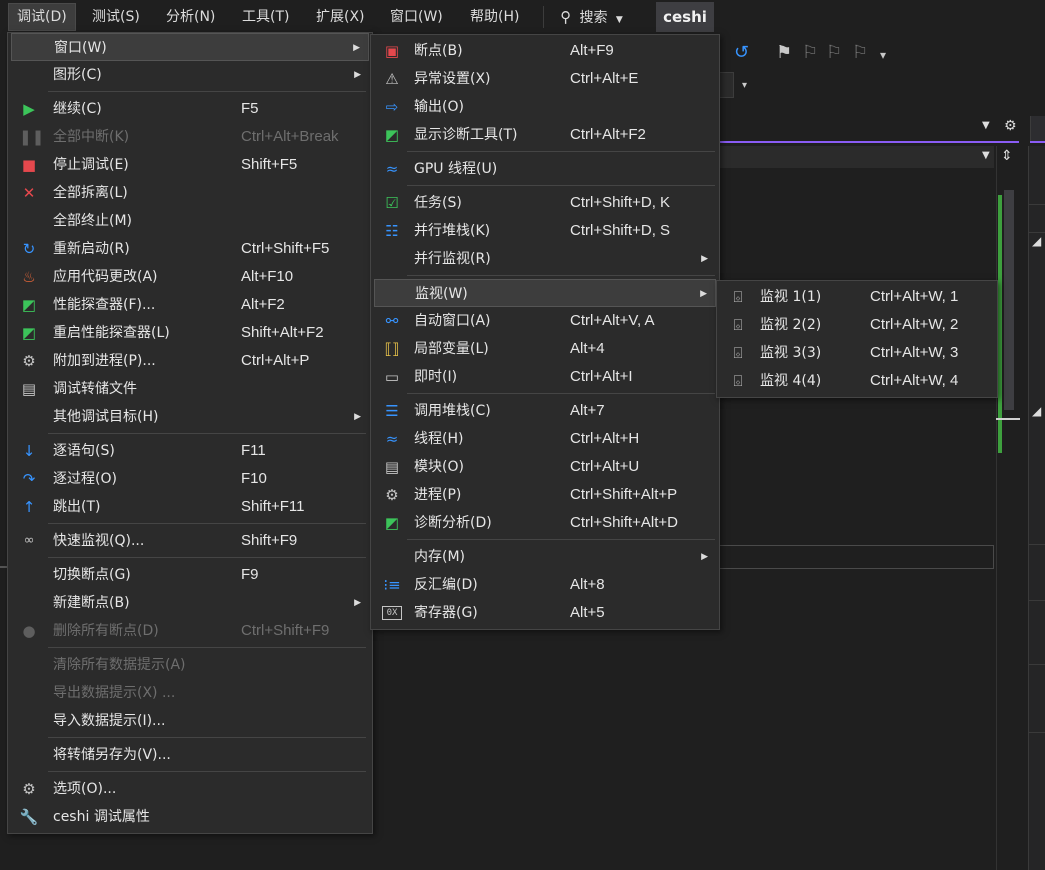  What do you see at coordinates (190, 389) in the screenshot?
I see `menu-item-debug-dump-file: ▤ 调试转储文件` at bounding box center [190, 389].